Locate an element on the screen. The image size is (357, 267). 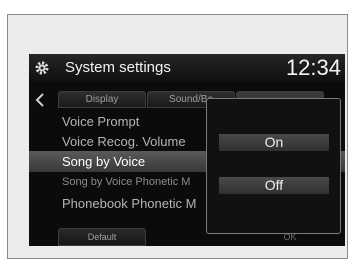
option-off: Off is located at coordinates (274, 185).